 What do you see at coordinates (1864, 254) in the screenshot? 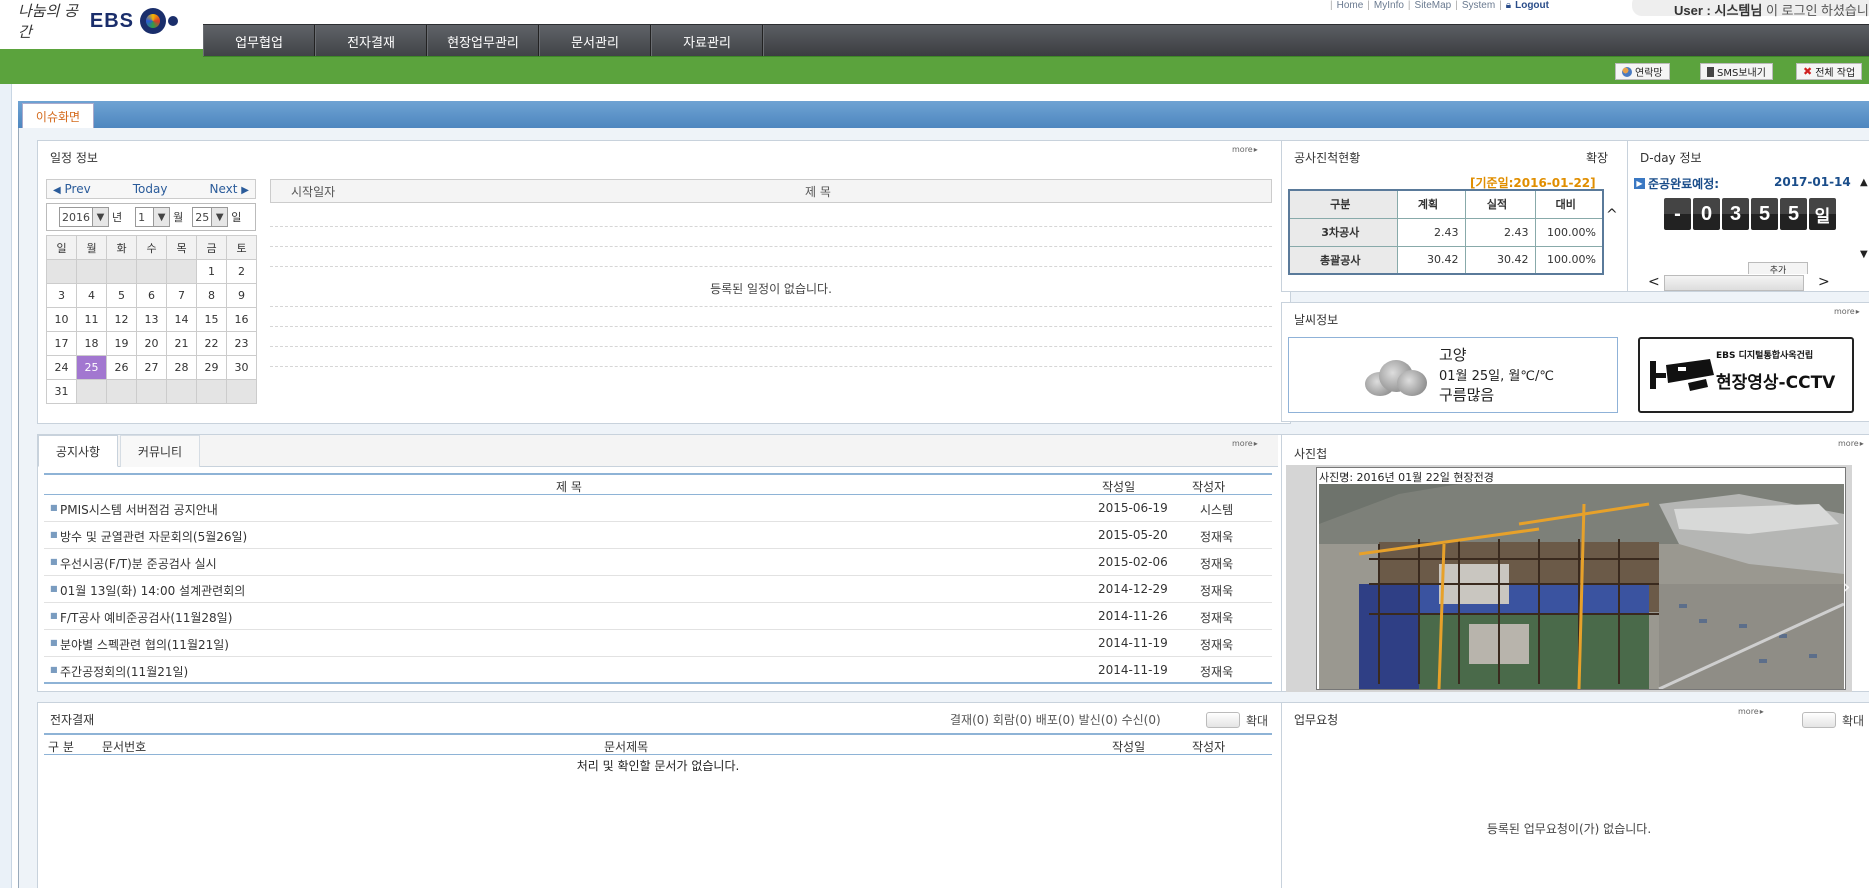
I see `chevron-down-icon: ▼` at bounding box center [1864, 254].